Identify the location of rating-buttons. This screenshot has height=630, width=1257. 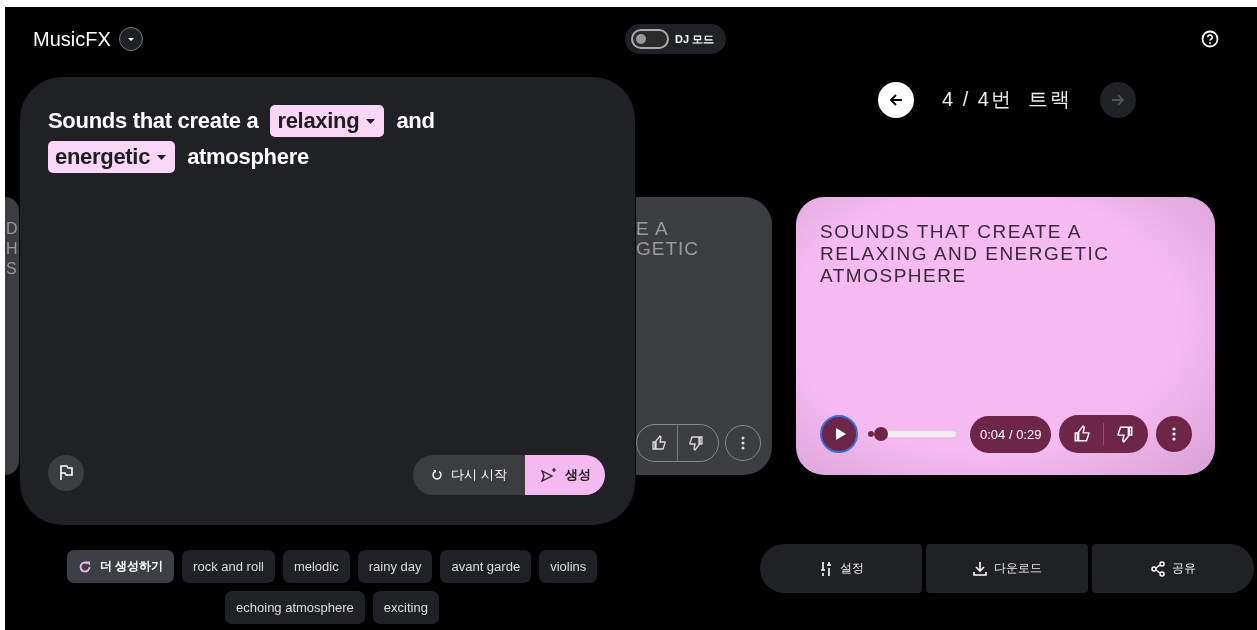
(1104, 434).